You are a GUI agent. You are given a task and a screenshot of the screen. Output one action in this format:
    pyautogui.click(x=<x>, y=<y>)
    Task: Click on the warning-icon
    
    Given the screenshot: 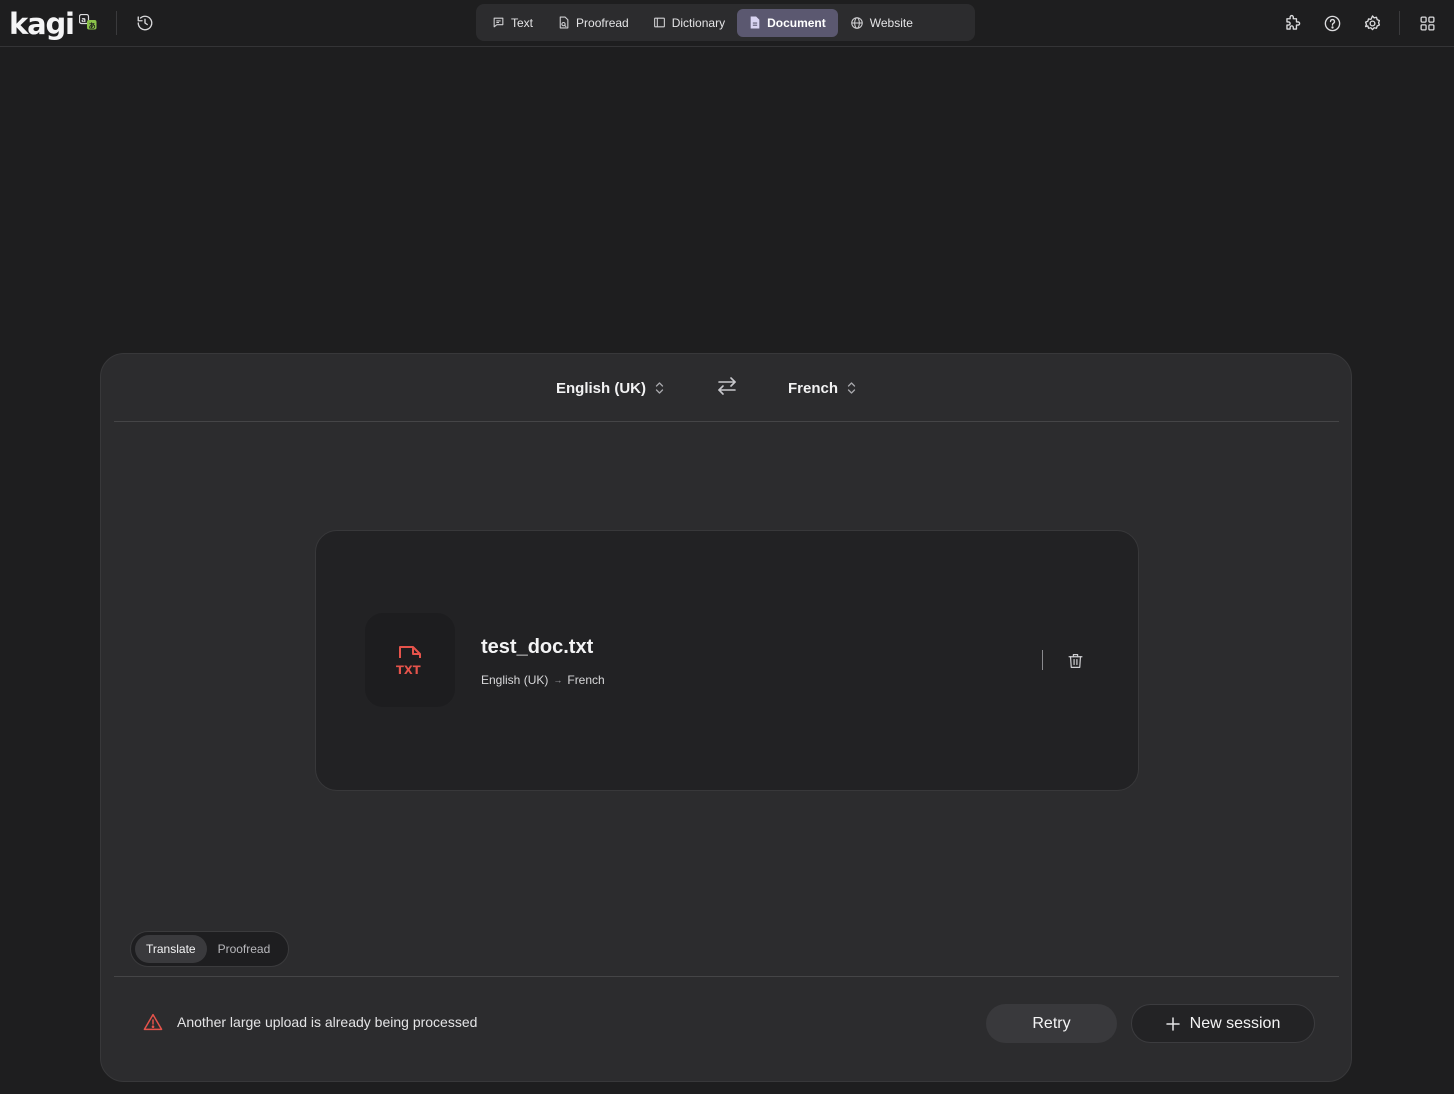 What is the action you would take?
    pyautogui.click(x=153, y=1022)
    